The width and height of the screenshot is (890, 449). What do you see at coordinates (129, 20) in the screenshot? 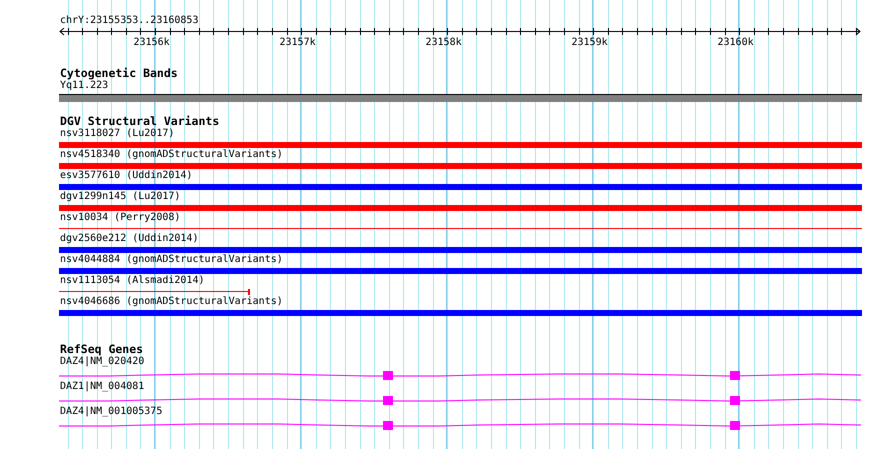
I see `location-label: chrY:23155353..23160853` at bounding box center [129, 20].